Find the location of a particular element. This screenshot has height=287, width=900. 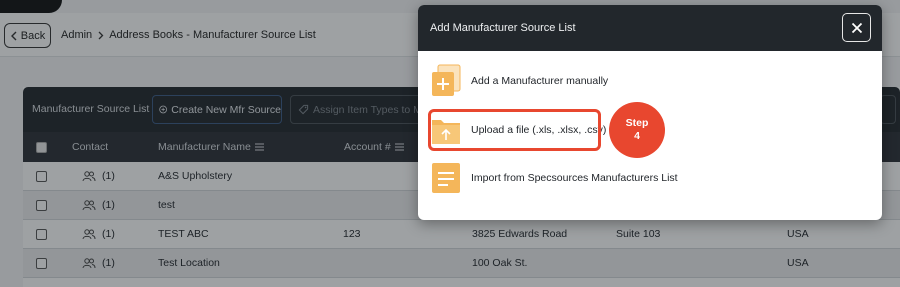

step-word: Step is located at coordinates (637, 123).